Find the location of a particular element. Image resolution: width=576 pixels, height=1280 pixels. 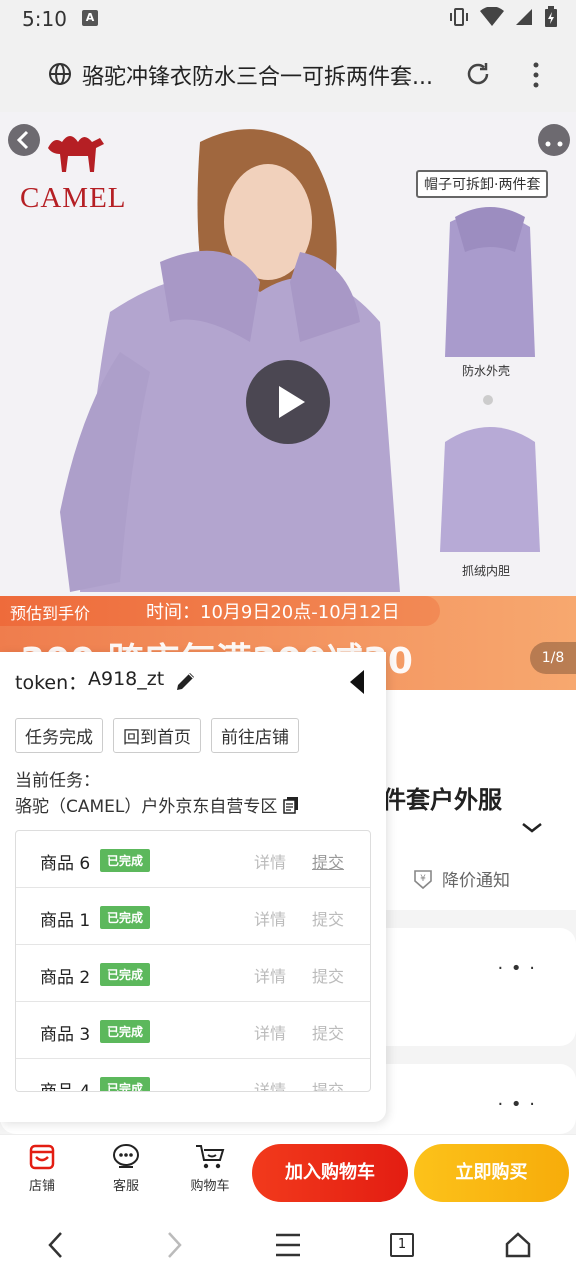

store-button: 店铺 is located at coordinates (42, 1168).